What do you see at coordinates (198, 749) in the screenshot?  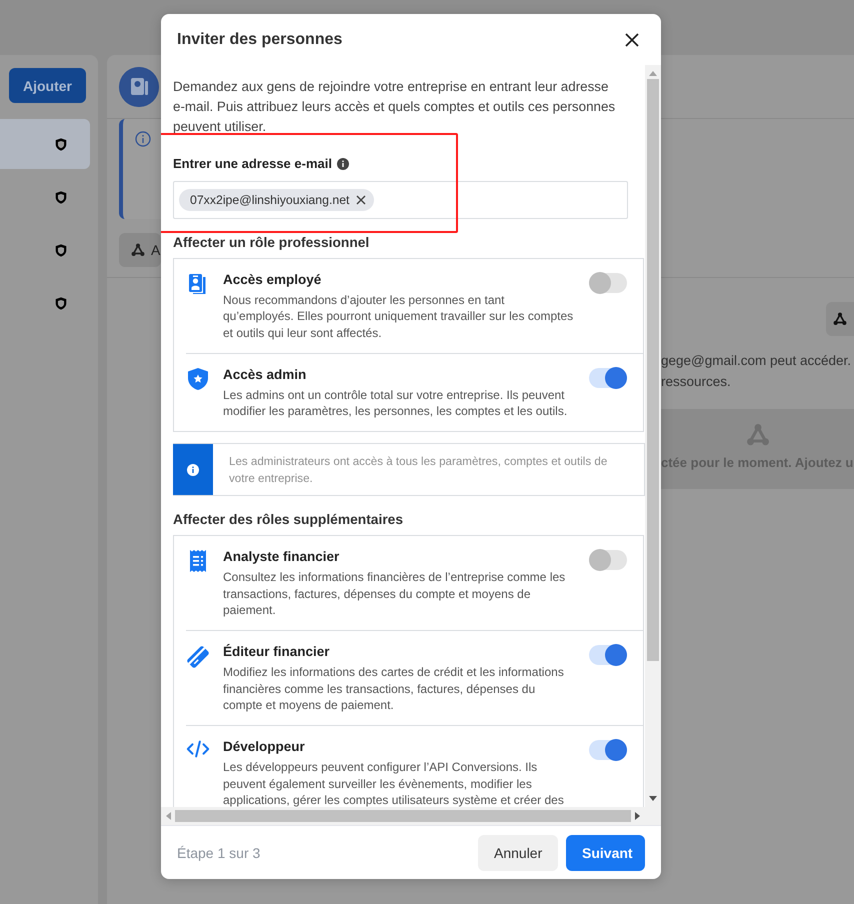 I see `code-icon` at bounding box center [198, 749].